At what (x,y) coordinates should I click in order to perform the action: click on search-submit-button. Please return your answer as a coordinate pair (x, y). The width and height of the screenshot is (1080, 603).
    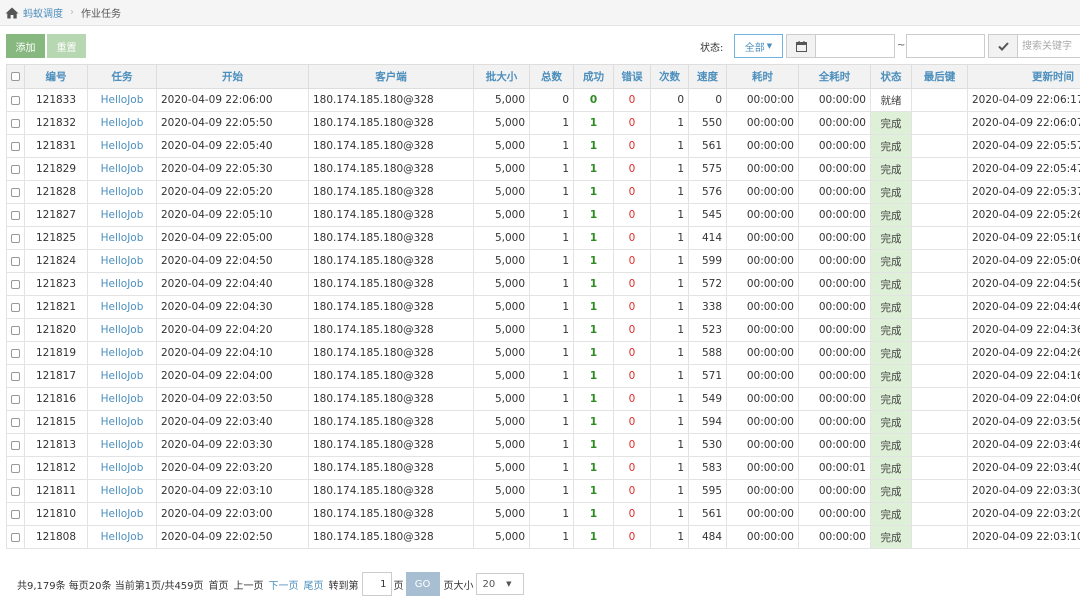
    Looking at the image, I should click on (1003, 46).